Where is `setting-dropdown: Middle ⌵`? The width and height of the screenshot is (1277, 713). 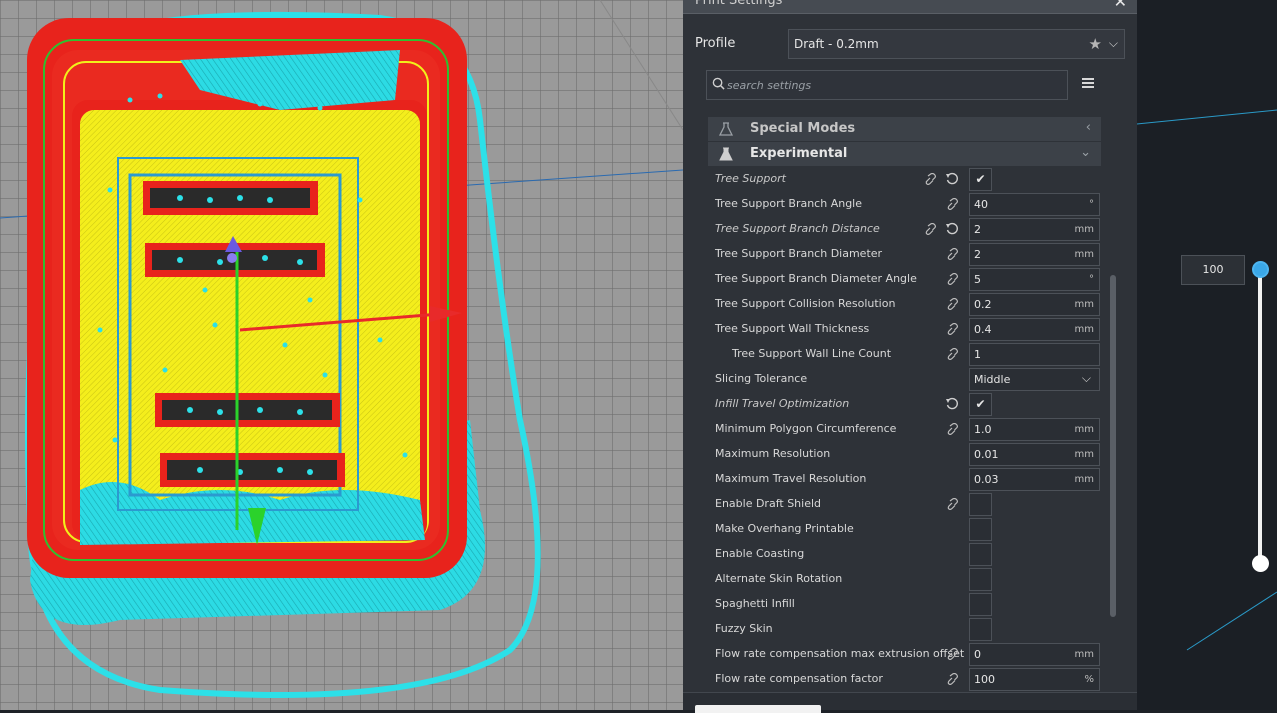
setting-dropdown: Middle ⌵ is located at coordinates (1034, 379).